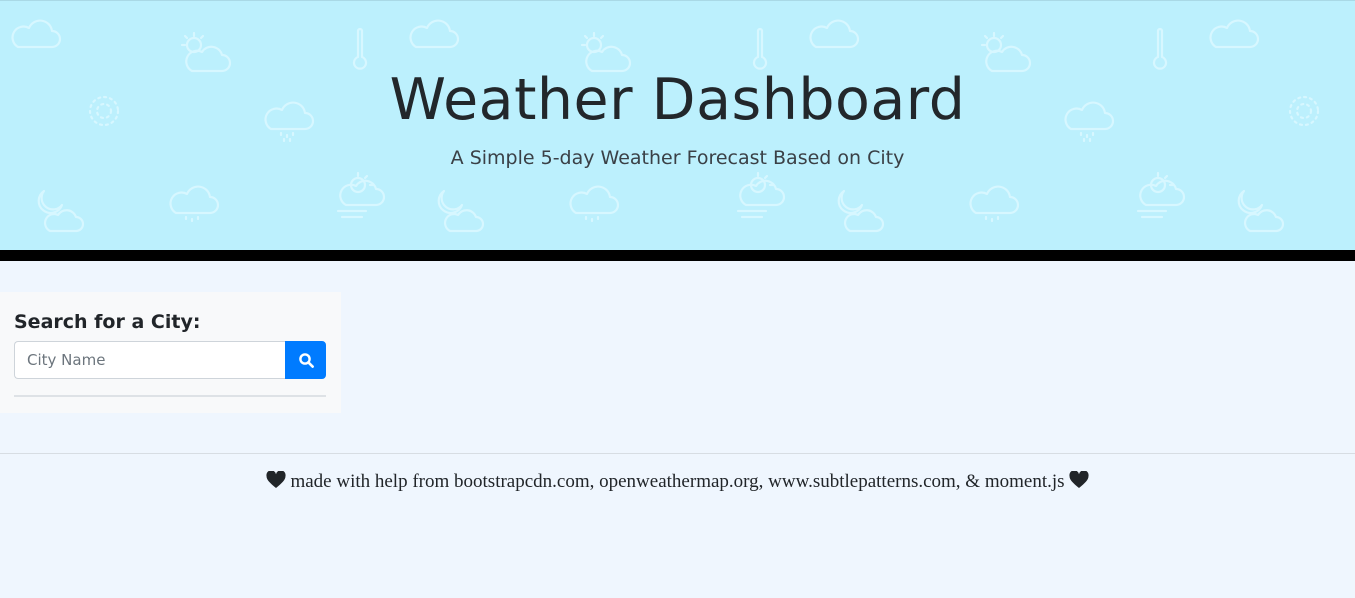 The width and height of the screenshot is (1355, 598). I want to click on page-title: Weather Dashboard, so click(677, 100).